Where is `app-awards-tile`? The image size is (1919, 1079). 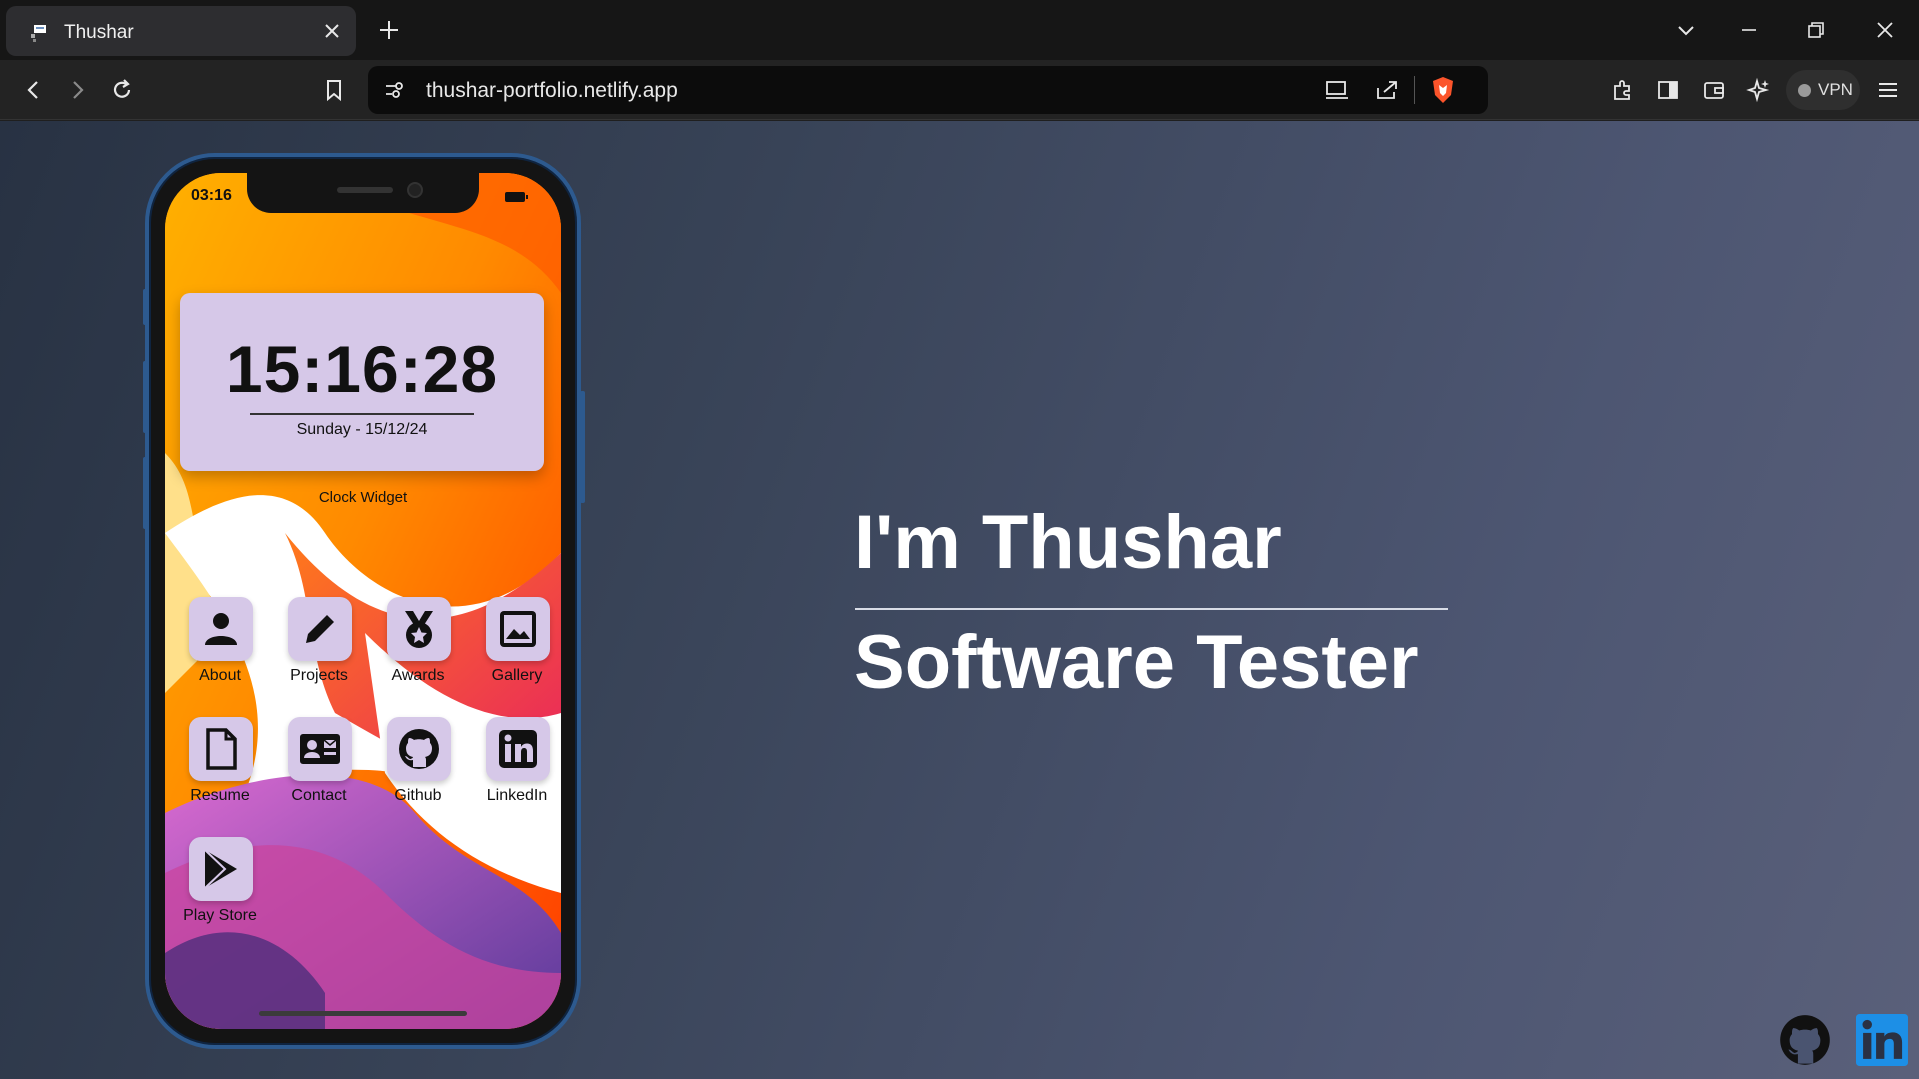
app-awards-tile is located at coordinates (419, 629).